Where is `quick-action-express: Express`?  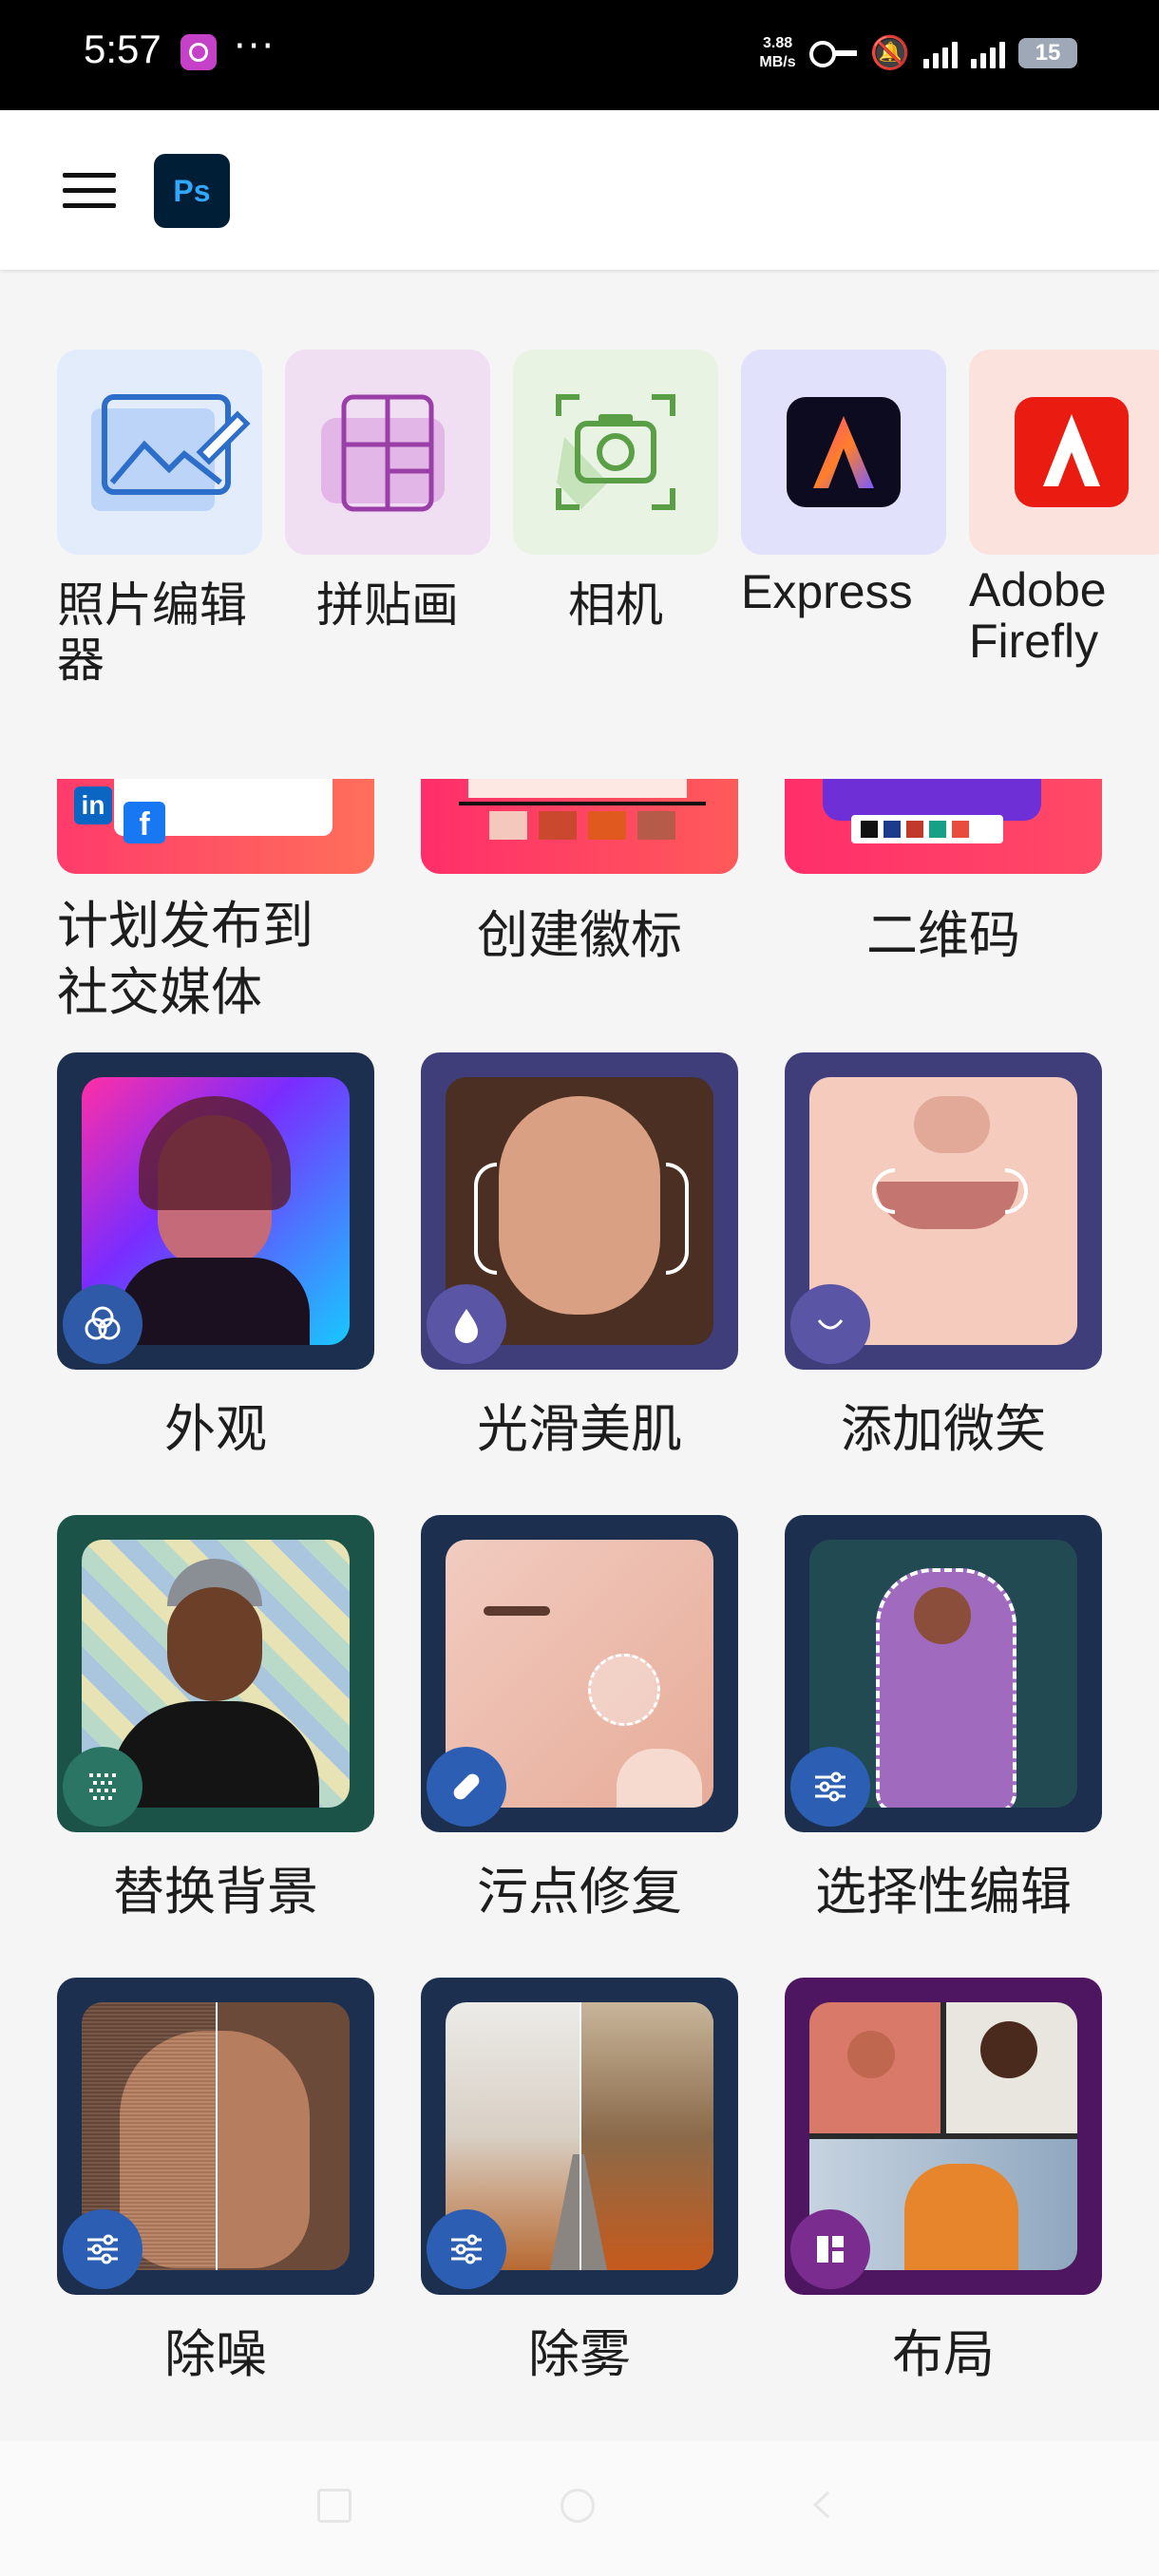 quick-action-express: Express is located at coordinates (843, 484).